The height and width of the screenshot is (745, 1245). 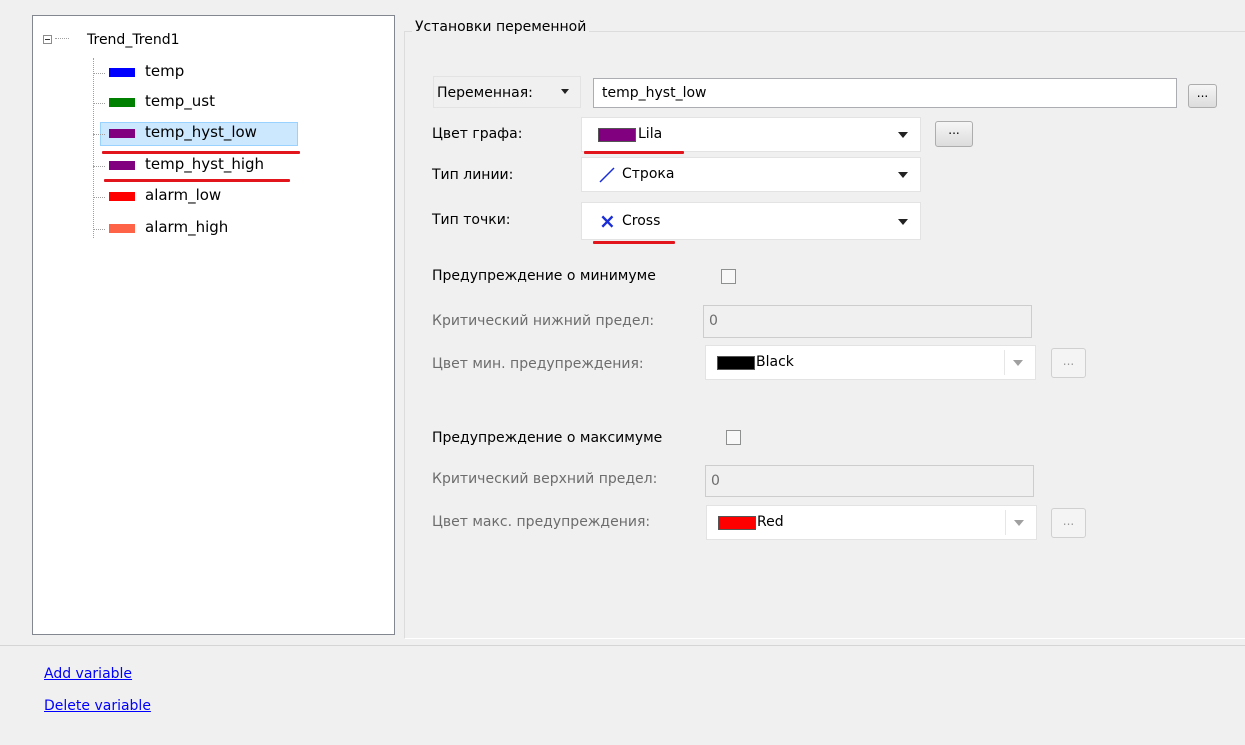 What do you see at coordinates (187, 227) in the screenshot?
I see `tree-item-label: alarm_high` at bounding box center [187, 227].